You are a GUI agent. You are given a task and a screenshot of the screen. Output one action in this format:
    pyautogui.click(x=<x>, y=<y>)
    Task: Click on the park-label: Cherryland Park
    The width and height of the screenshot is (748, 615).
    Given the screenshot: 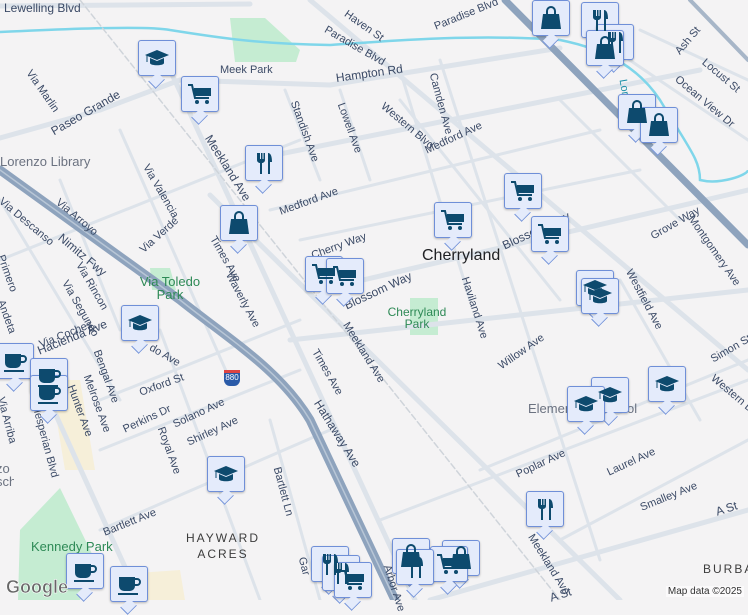 What is the action you would take?
    pyautogui.click(x=417, y=318)
    